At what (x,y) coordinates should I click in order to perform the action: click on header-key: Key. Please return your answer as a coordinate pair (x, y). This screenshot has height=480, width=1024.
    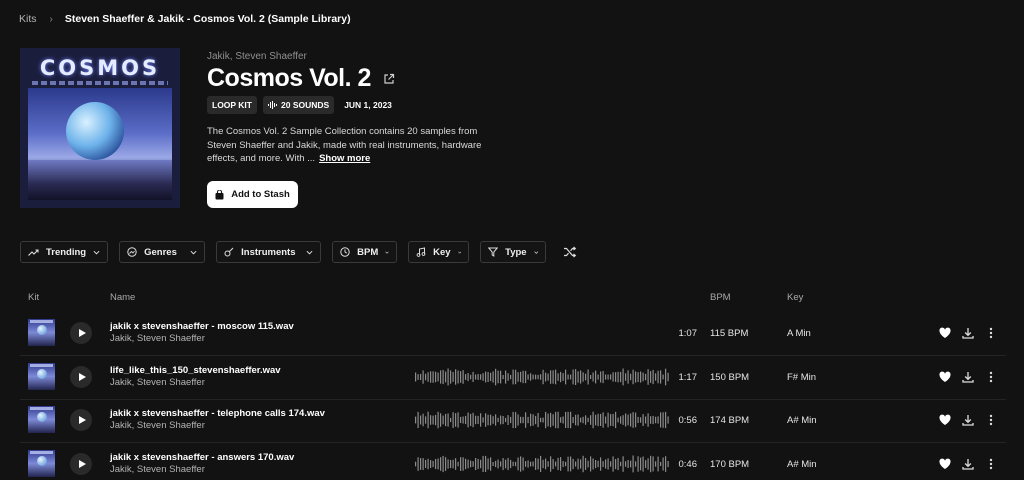
    Looking at the image, I should click on (795, 297).